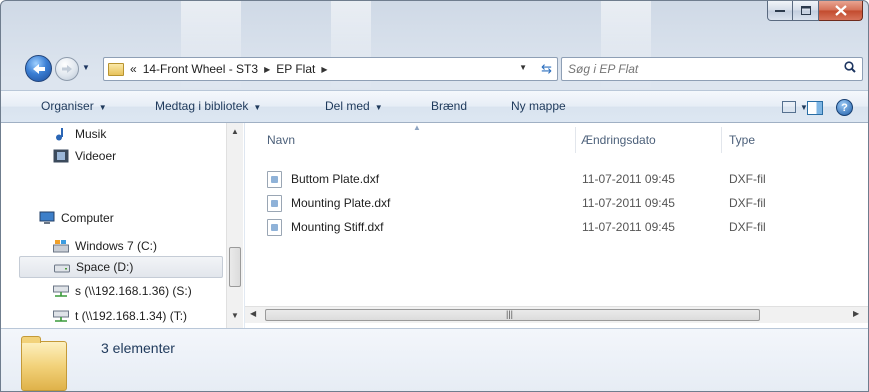 Image resolution: width=869 pixels, height=392 pixels. What do you see at coordinates (844, 107) in the screenshot?
I see `help-icon: ?` at bounding box center [844, 107].